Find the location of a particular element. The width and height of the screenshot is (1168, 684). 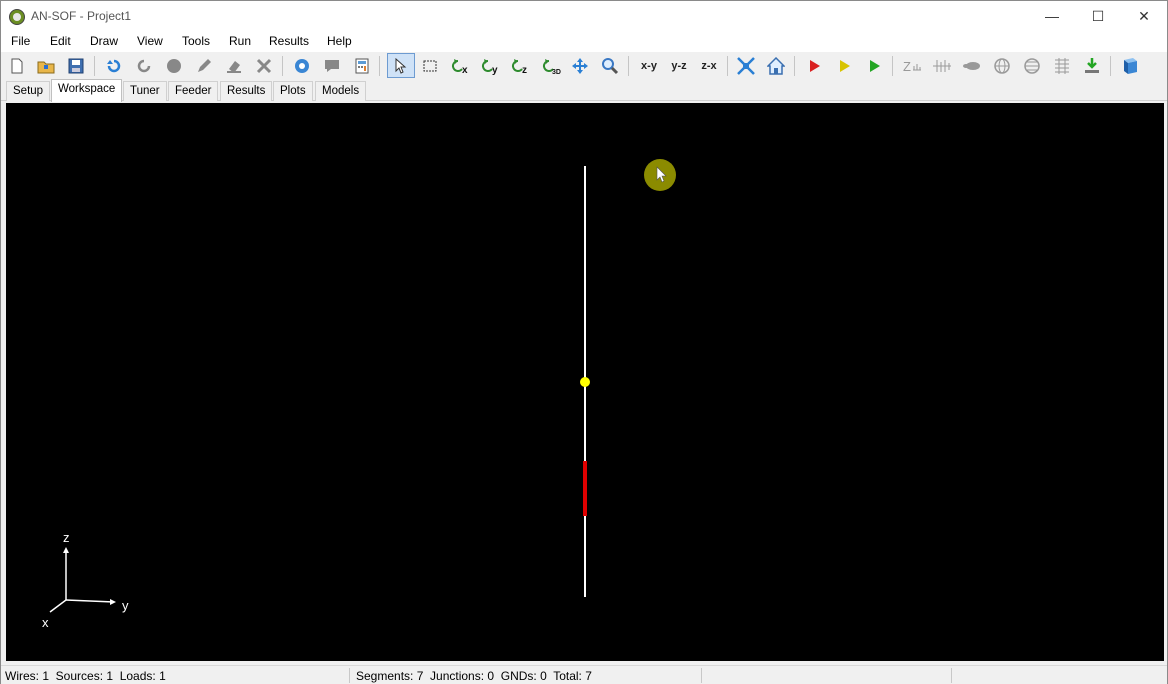

svg-text: 3D is located at coordinates (556, 72).